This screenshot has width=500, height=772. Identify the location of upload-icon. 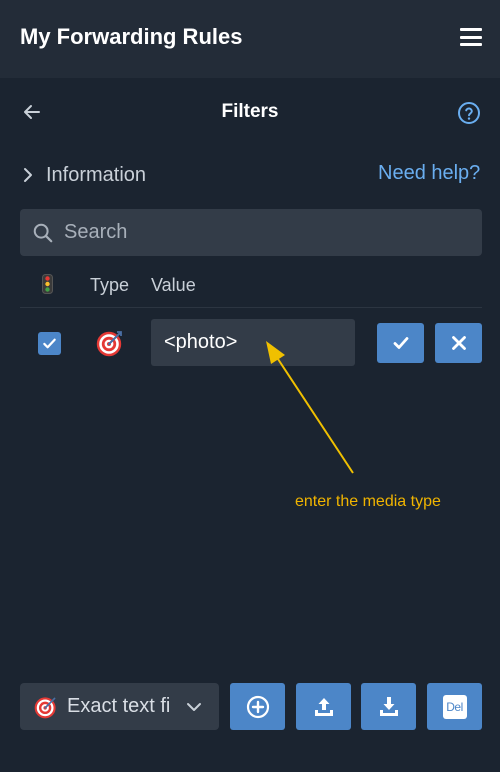
(323, 706).